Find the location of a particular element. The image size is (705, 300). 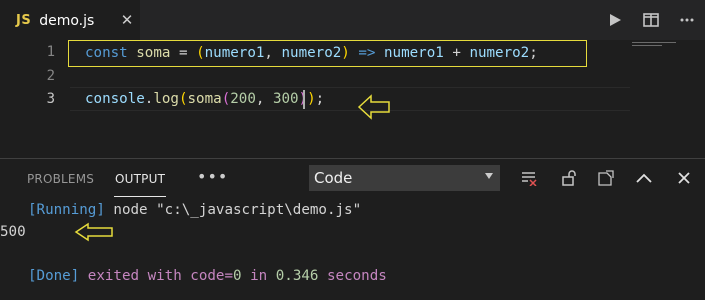

output-channel-select: Code is located at coordinates (404, 178).